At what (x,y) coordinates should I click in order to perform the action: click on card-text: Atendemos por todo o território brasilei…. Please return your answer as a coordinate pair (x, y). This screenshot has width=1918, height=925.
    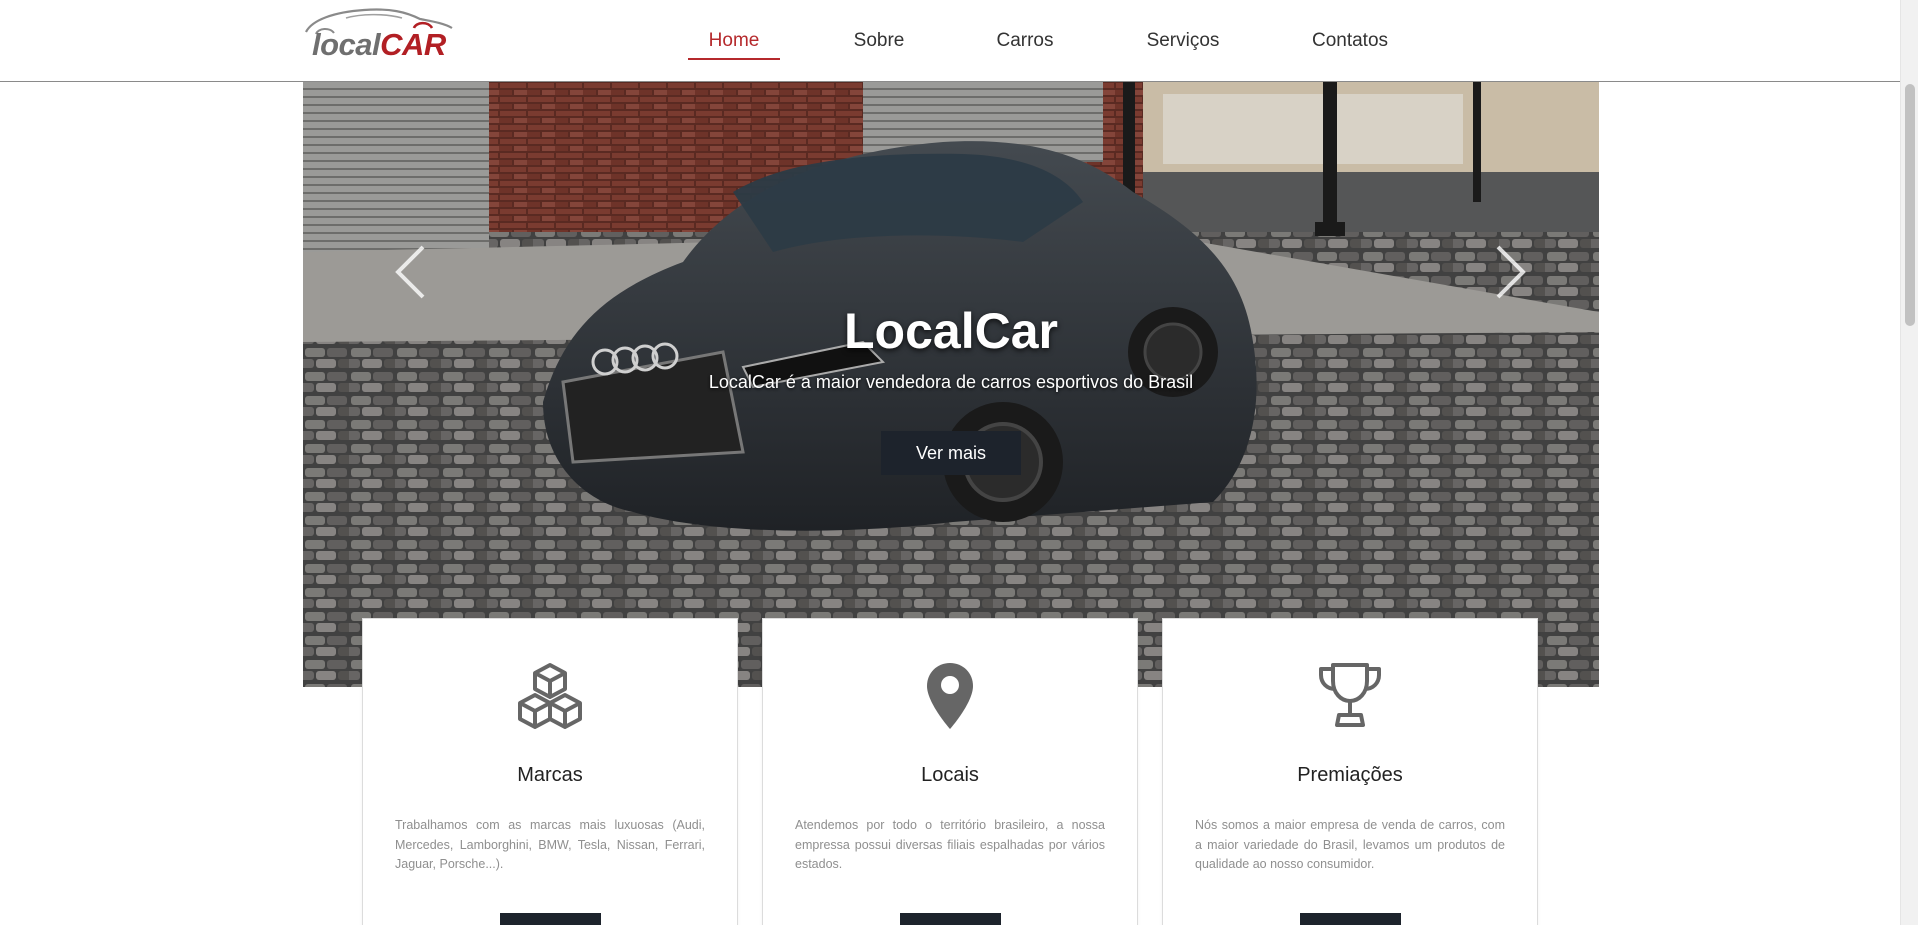
    Looking at the image, I should click on (950, 844).